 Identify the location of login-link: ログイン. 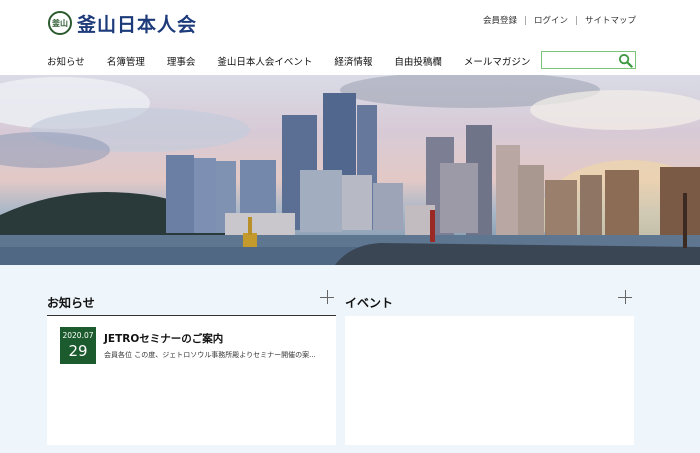
(551, 20).